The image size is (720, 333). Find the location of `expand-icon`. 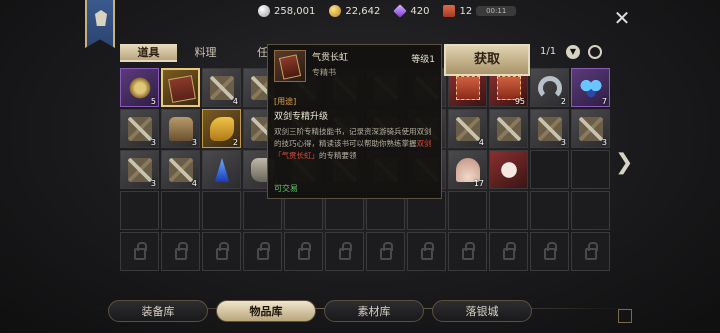

expand-icon is located at coordinates (625, 316).